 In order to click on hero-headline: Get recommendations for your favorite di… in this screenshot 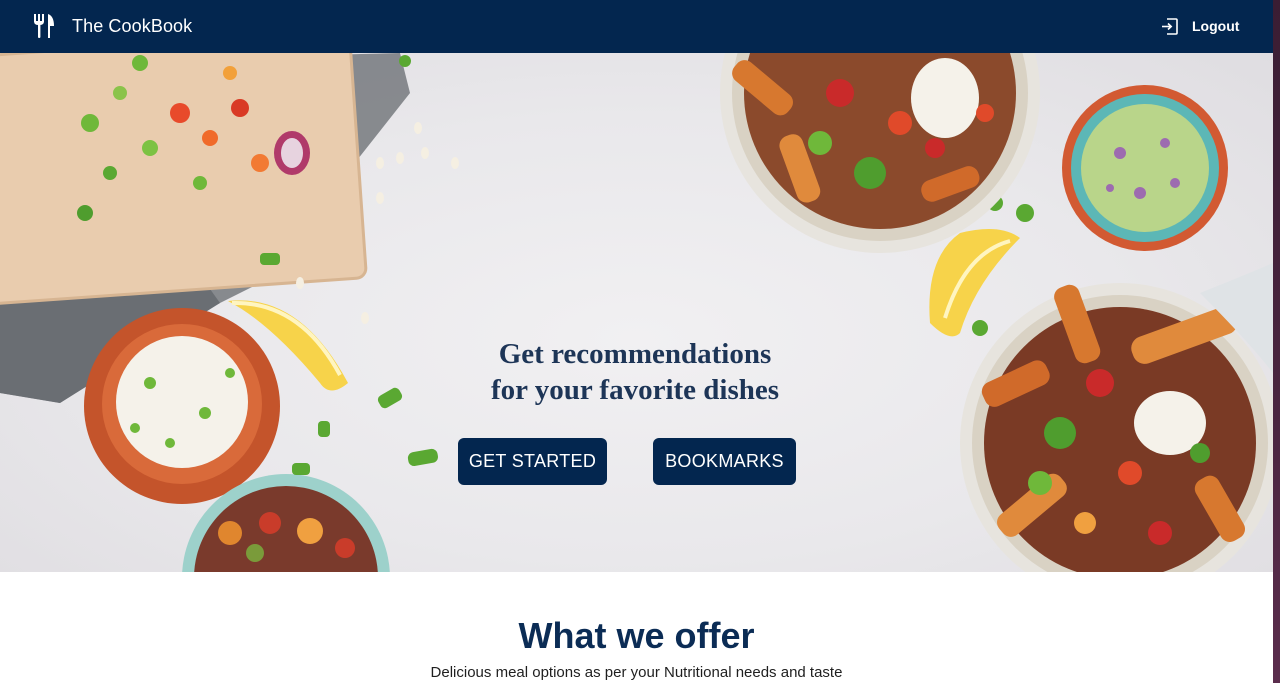, I will do `click(635, 372)`.